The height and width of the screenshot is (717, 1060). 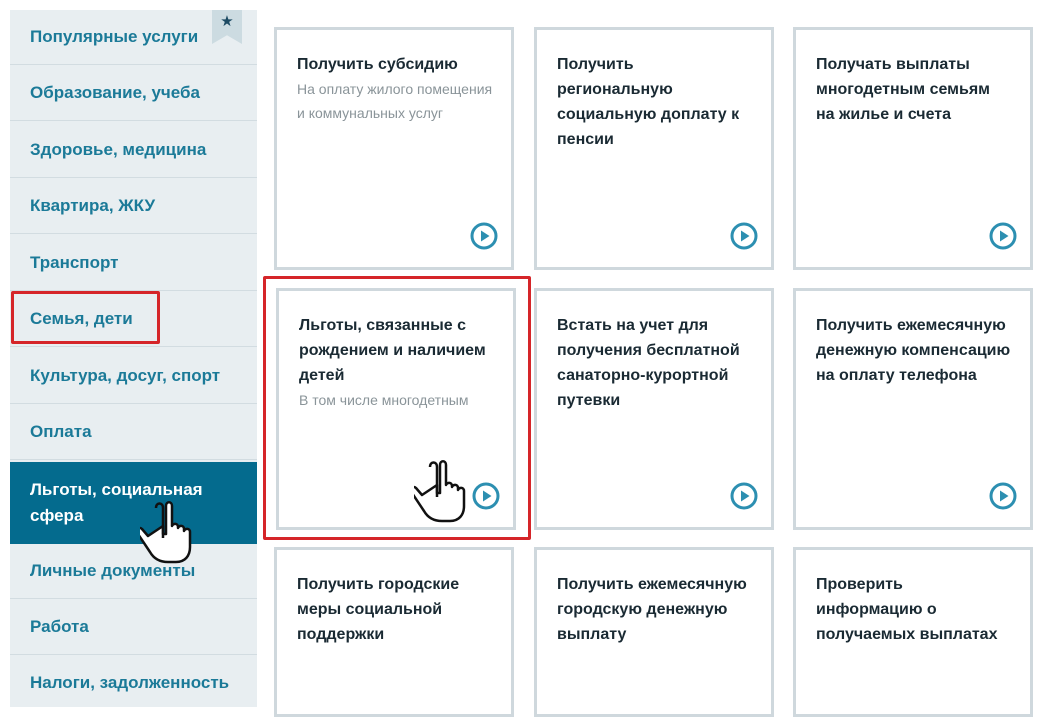 What do you see at coordinates (130, 682) in the screenshot?
I see `sidebar-item-label: Налоги, задолженность` at bounding box center [130, 682].